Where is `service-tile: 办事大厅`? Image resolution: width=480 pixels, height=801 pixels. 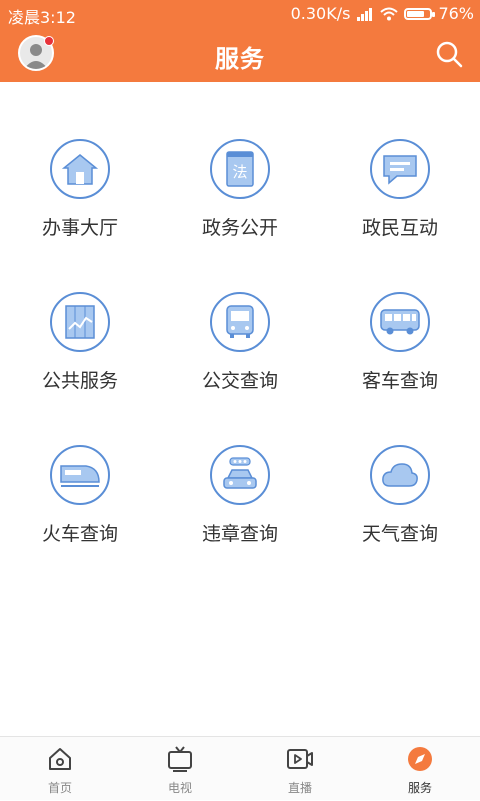 service-tile: 办事大厅 is located at coordinates (80, 209).